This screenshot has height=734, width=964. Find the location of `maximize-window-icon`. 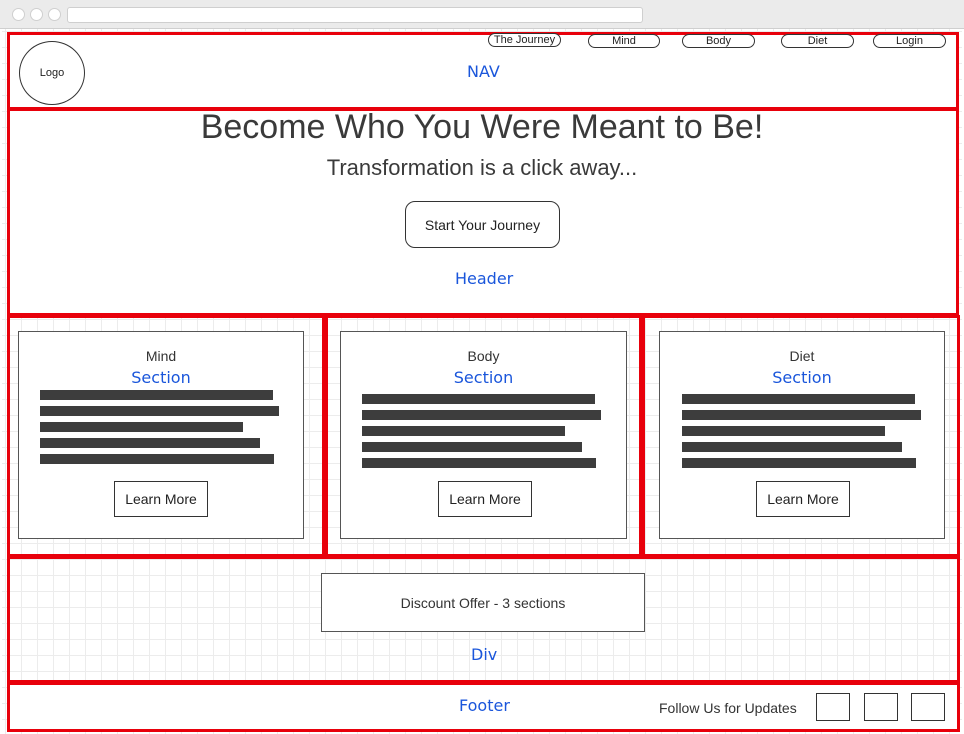

maximize-window-icon is located at coordinates (54, 14).